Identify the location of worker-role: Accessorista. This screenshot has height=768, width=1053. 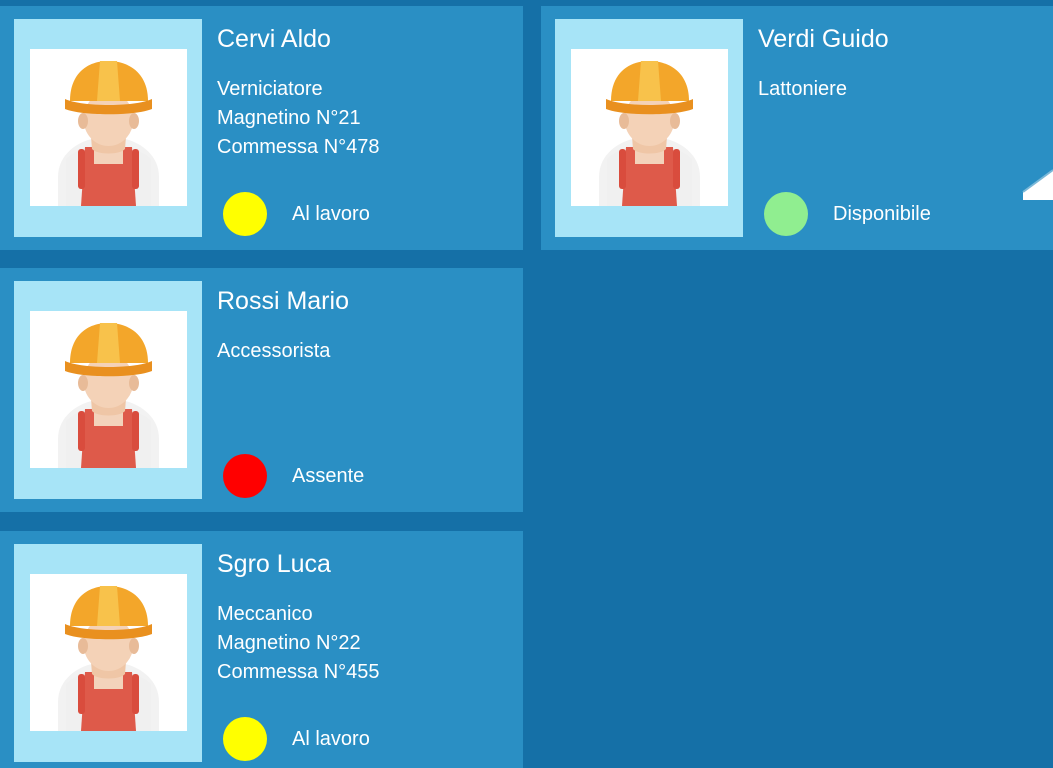
(274, 351).